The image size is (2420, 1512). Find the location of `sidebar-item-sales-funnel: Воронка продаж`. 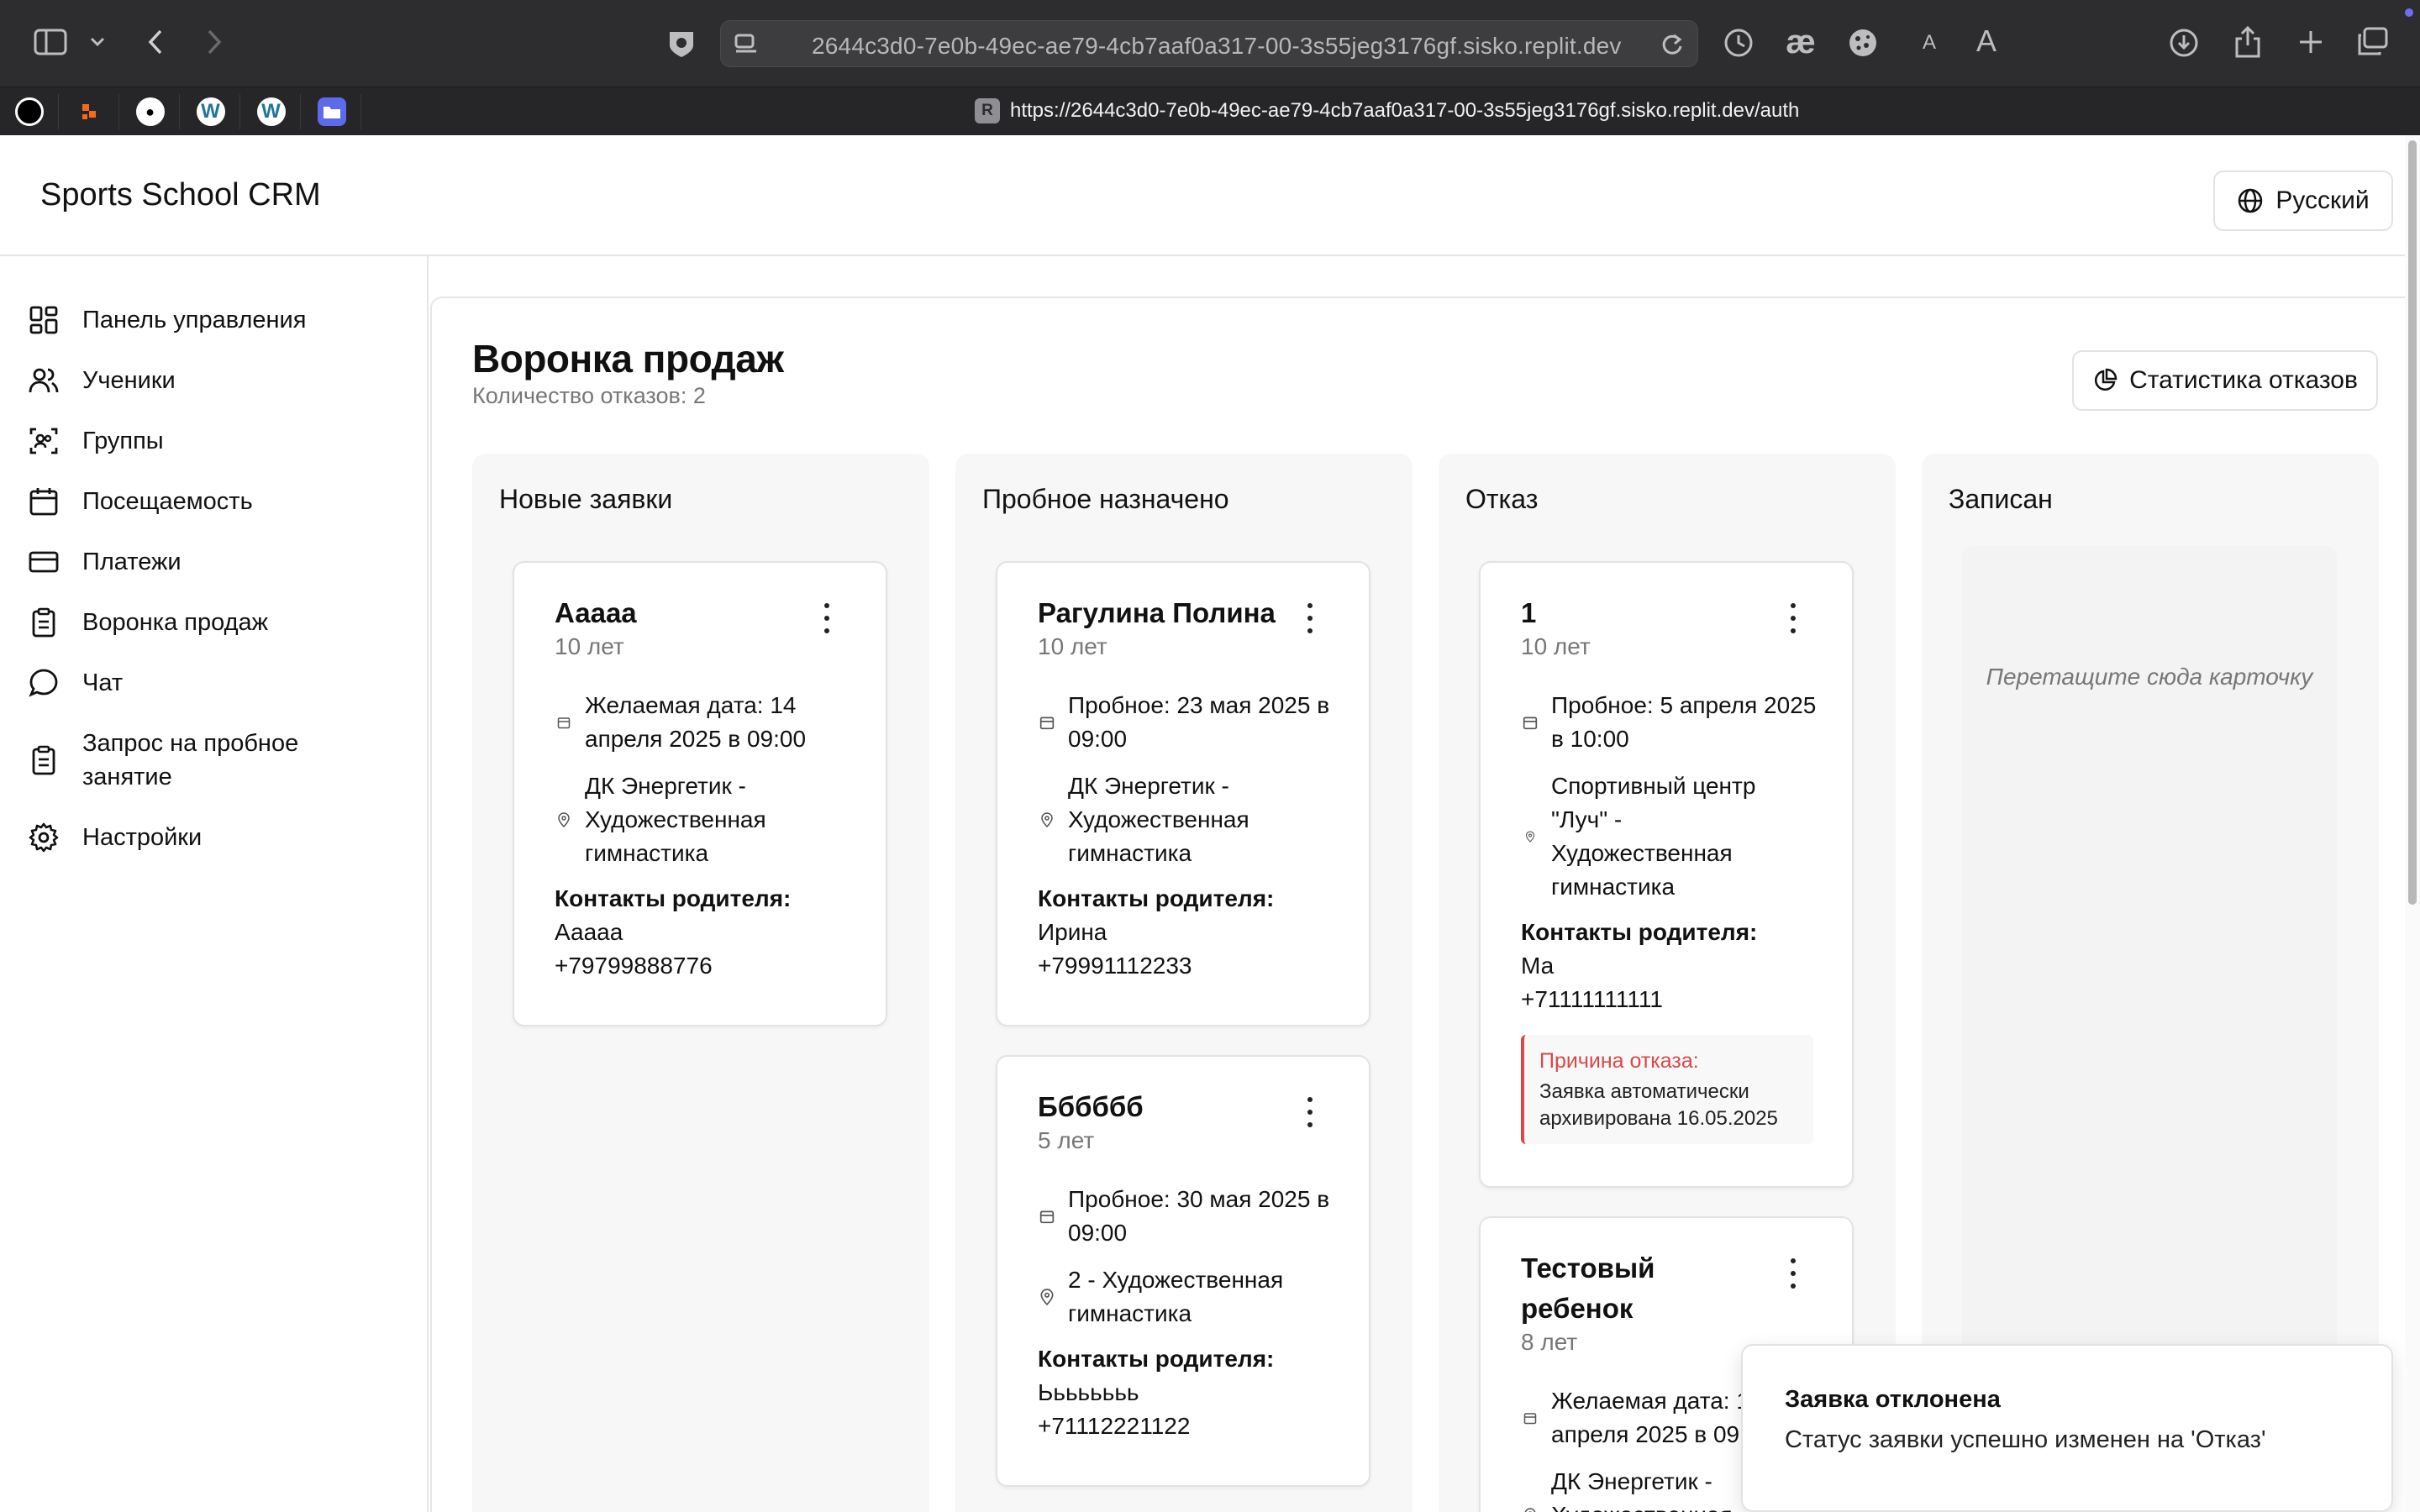

sidebar-item-sales-funnel: Воронка продаж is located at coordinates (147, 622).